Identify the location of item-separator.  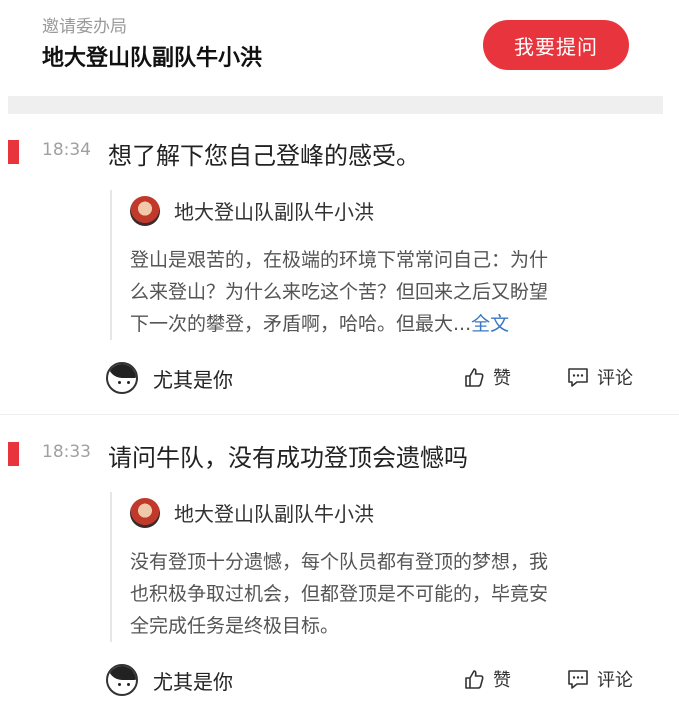
(339, 414).